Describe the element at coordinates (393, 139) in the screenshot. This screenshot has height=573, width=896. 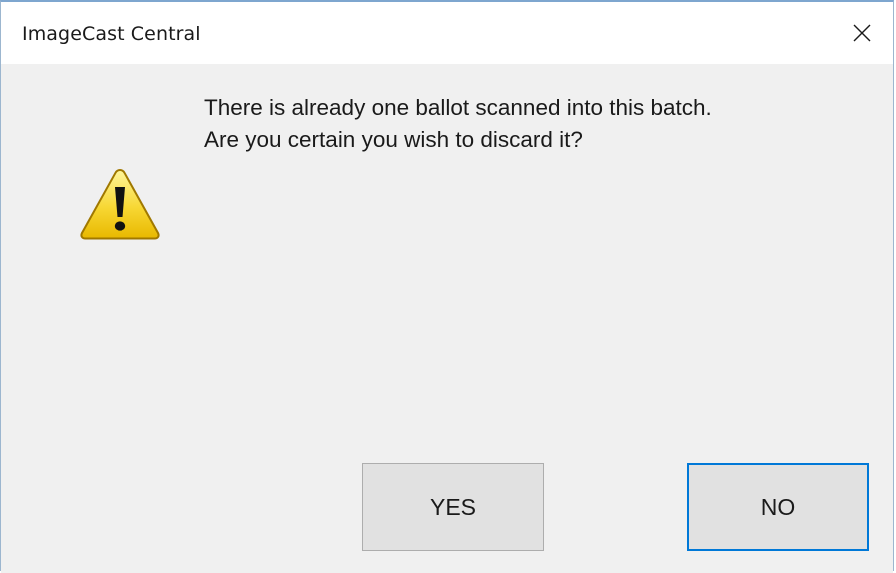
I see `message-line-2: Are you certain you wish to discard it?` at that location.